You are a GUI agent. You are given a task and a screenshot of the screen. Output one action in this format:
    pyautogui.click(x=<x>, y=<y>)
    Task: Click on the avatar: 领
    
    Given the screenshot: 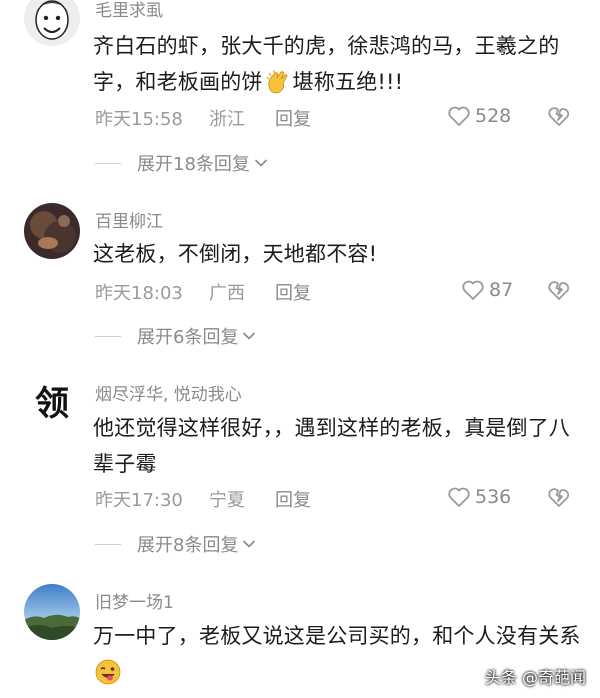 What is the action you would take?
    pyautogui.click(x=52, y=404)
    